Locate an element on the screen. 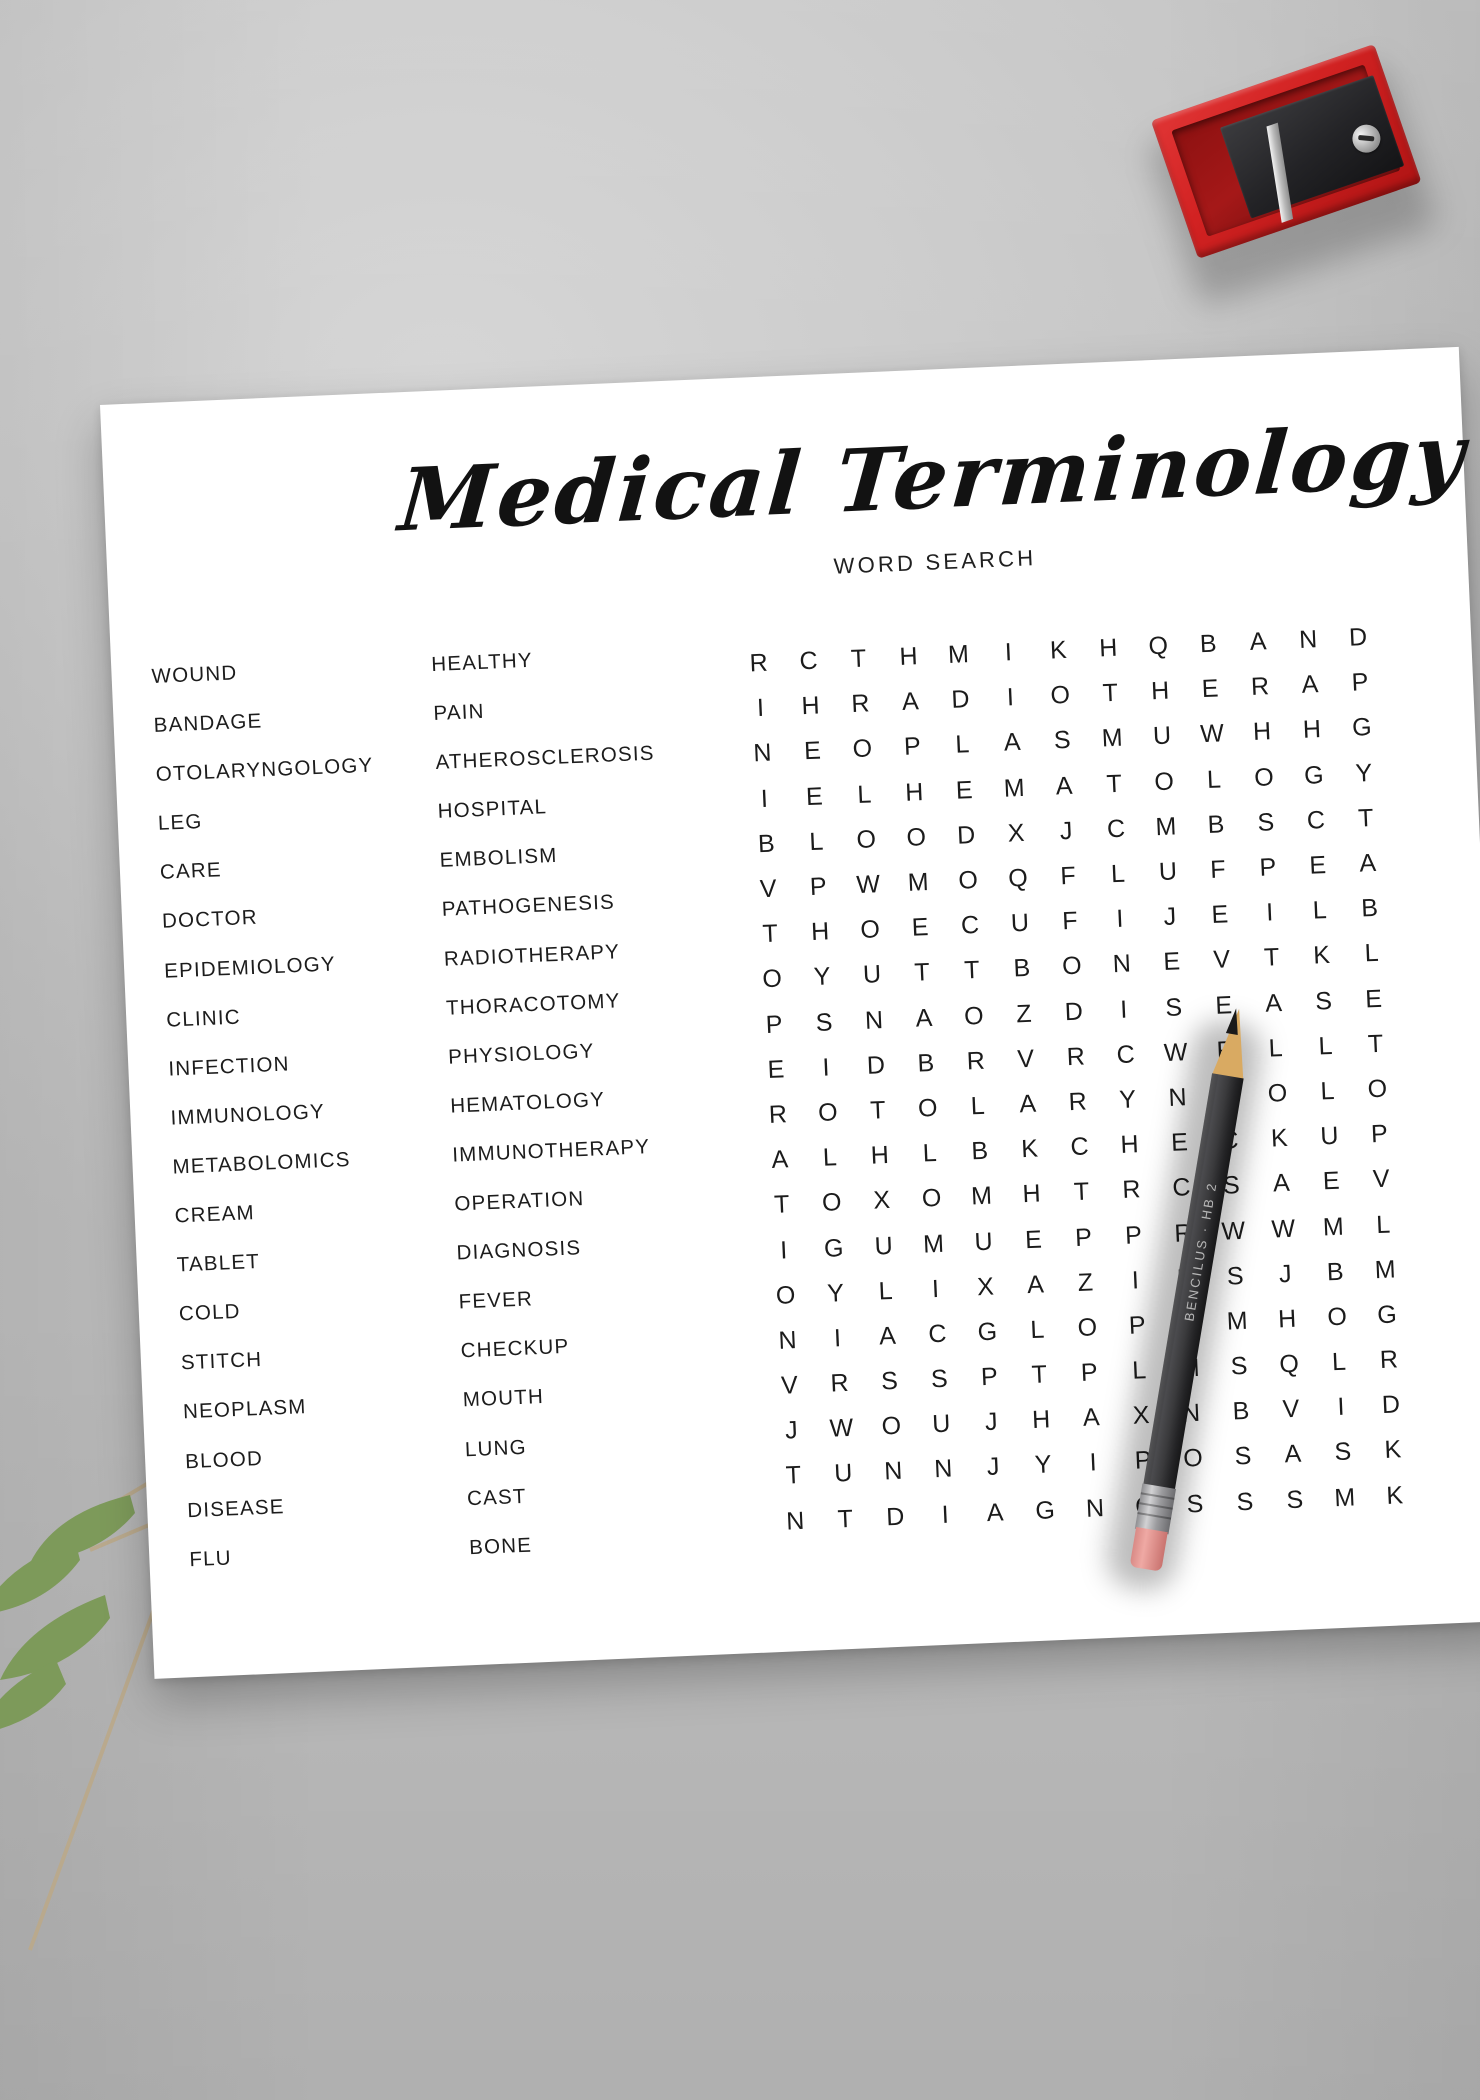 This screenshot has width=1480, height=2100. word-list-item: EPIDEMIOLOGY is located at coordinates (250, 967).